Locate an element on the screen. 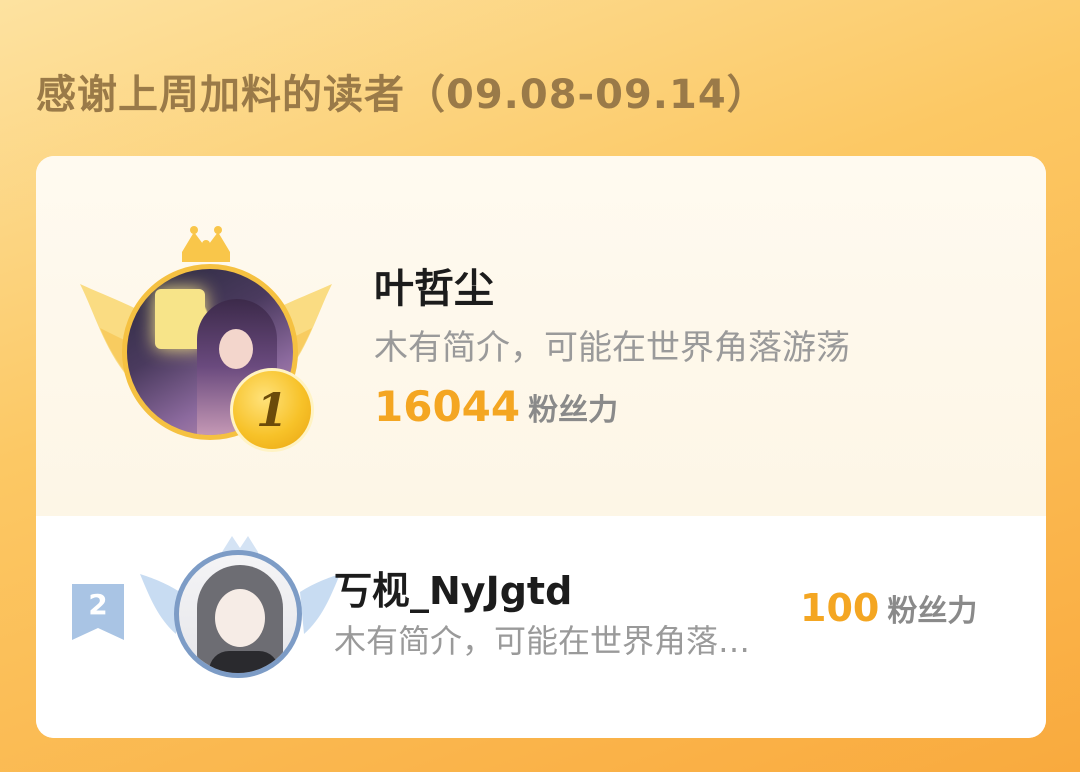  rank-flag-silver: 2 is located at coordinates (98, 614).